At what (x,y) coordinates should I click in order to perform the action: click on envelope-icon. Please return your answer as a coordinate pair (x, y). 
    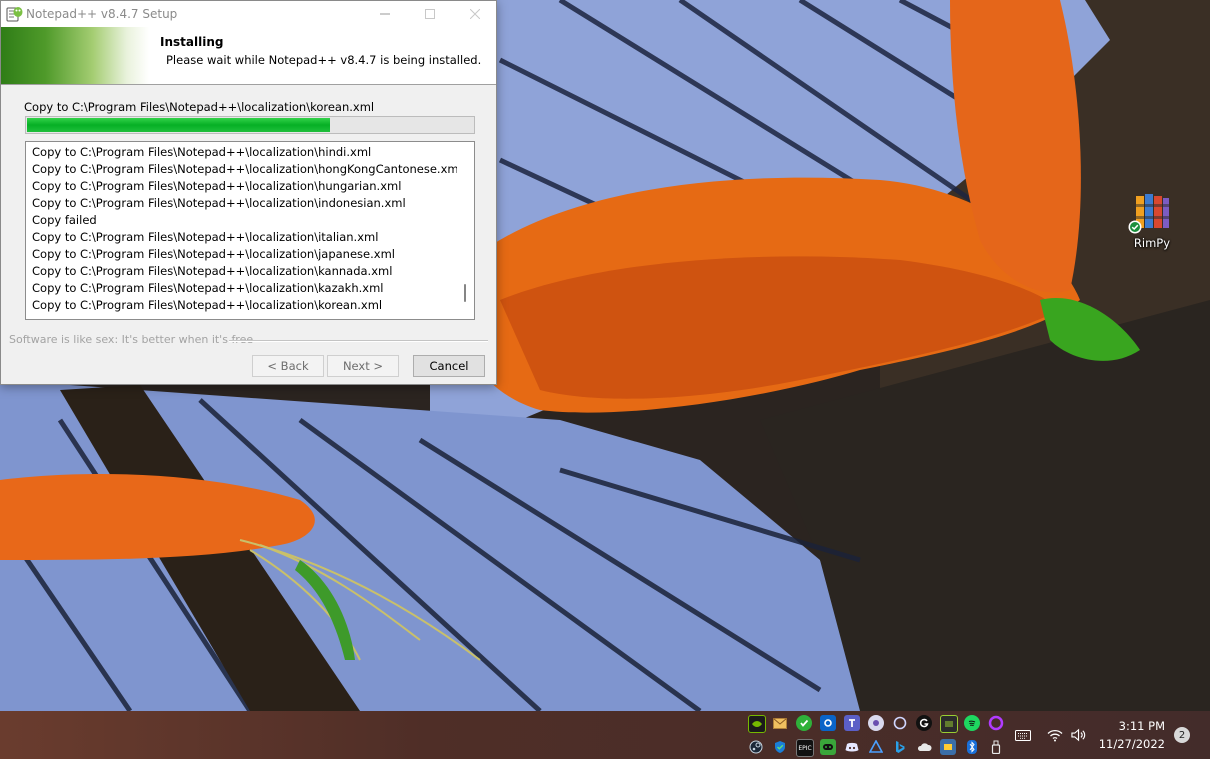
    Looking at the image, I should click on (780, 723).